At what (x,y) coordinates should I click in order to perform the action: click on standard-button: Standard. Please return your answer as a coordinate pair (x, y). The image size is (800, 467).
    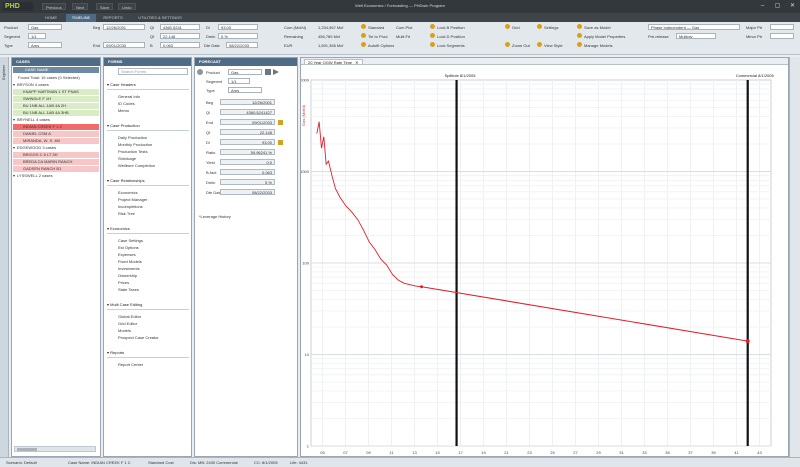
    Looking at the image, I should click on (376, 27).